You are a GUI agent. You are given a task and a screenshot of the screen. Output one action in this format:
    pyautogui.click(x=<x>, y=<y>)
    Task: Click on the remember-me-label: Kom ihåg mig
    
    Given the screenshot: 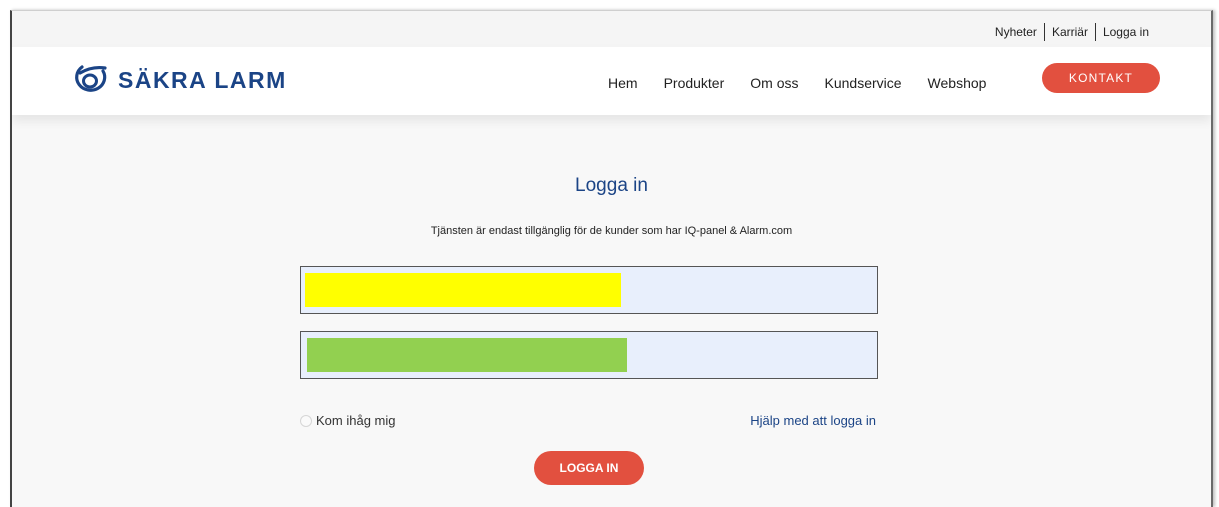 What is the action you would take?
    pyautogui.click(x=356, y=420)
    